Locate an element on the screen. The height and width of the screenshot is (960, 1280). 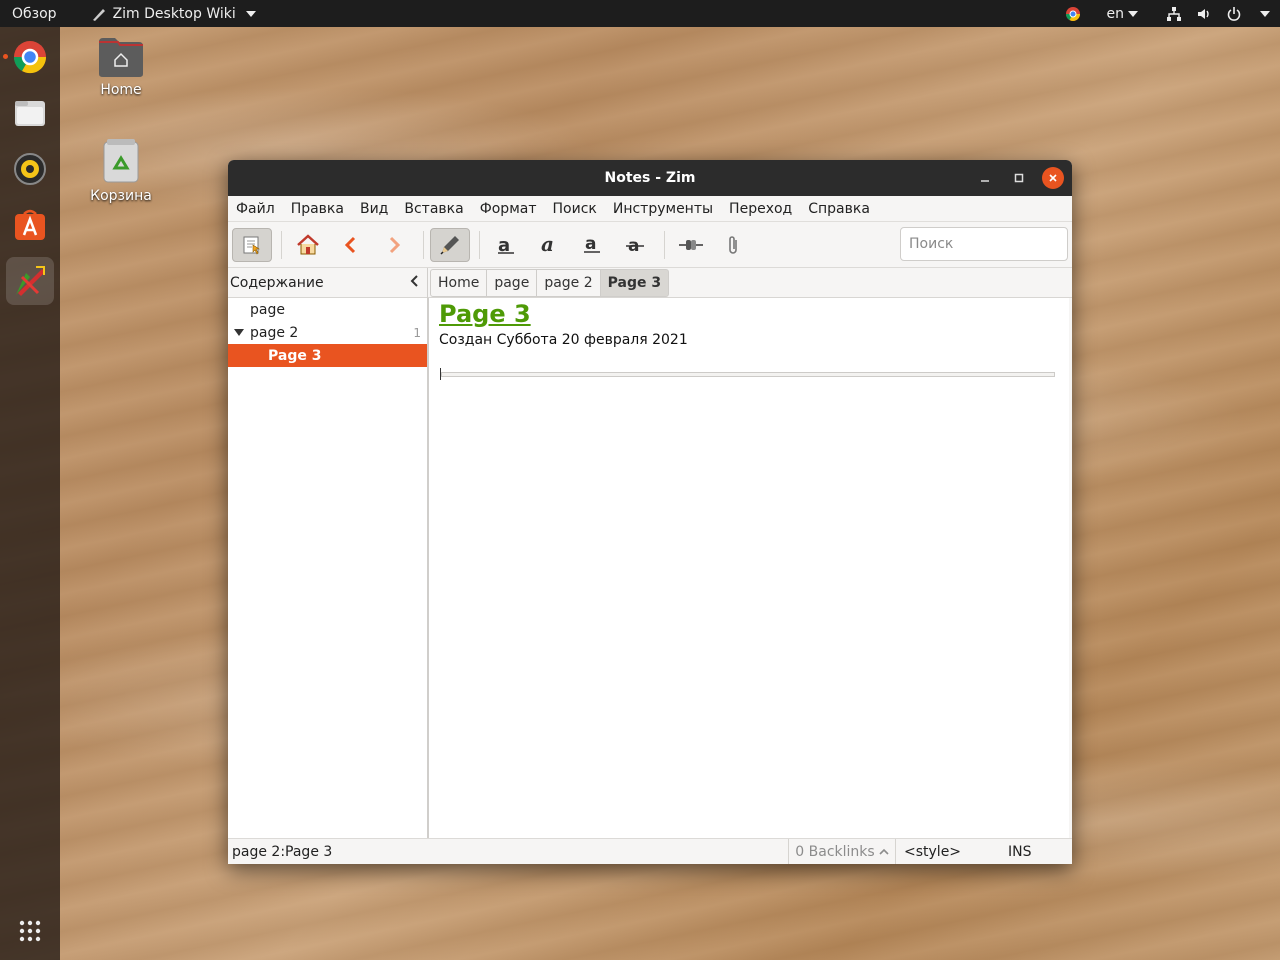
chrome-icon is located at coordinates (30, 57).